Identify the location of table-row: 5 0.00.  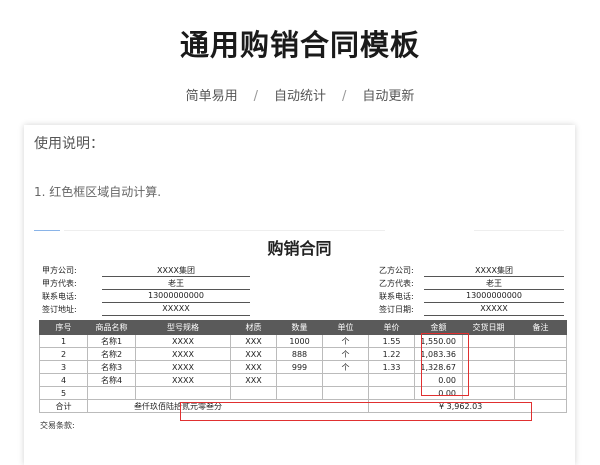
(303, 393).